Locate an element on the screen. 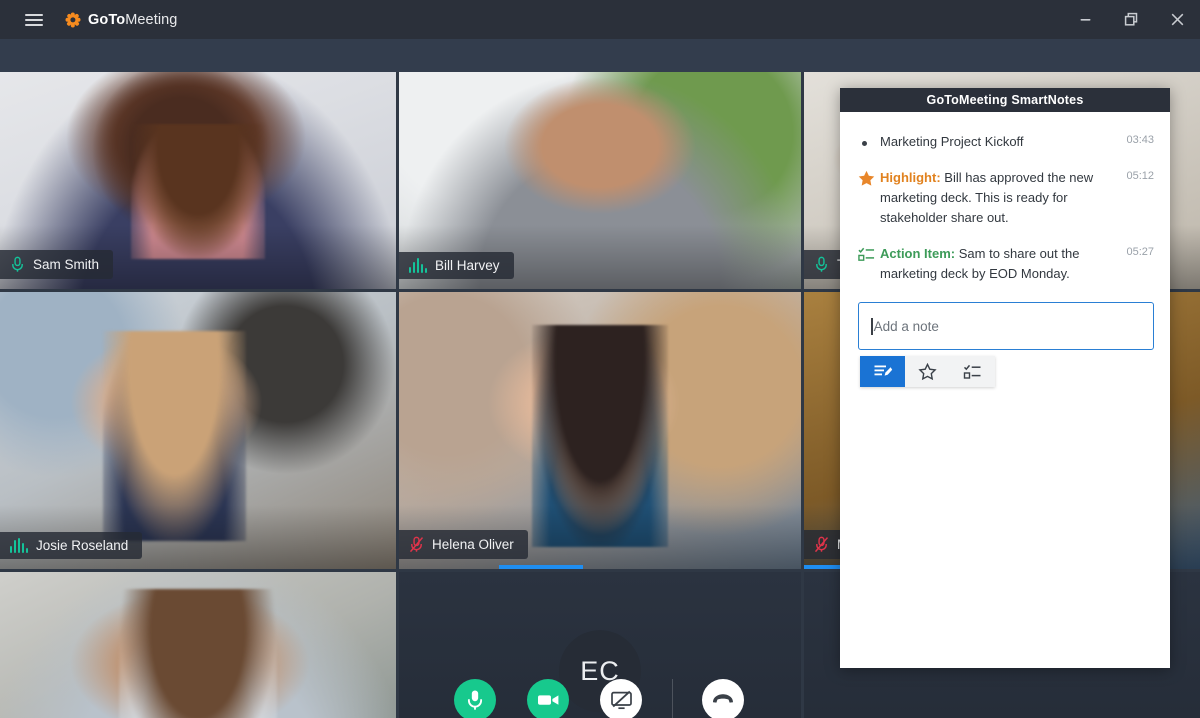 The width and height of the screenshot is (1200, 718). minimize-button is located at coordinates (1085, 19).